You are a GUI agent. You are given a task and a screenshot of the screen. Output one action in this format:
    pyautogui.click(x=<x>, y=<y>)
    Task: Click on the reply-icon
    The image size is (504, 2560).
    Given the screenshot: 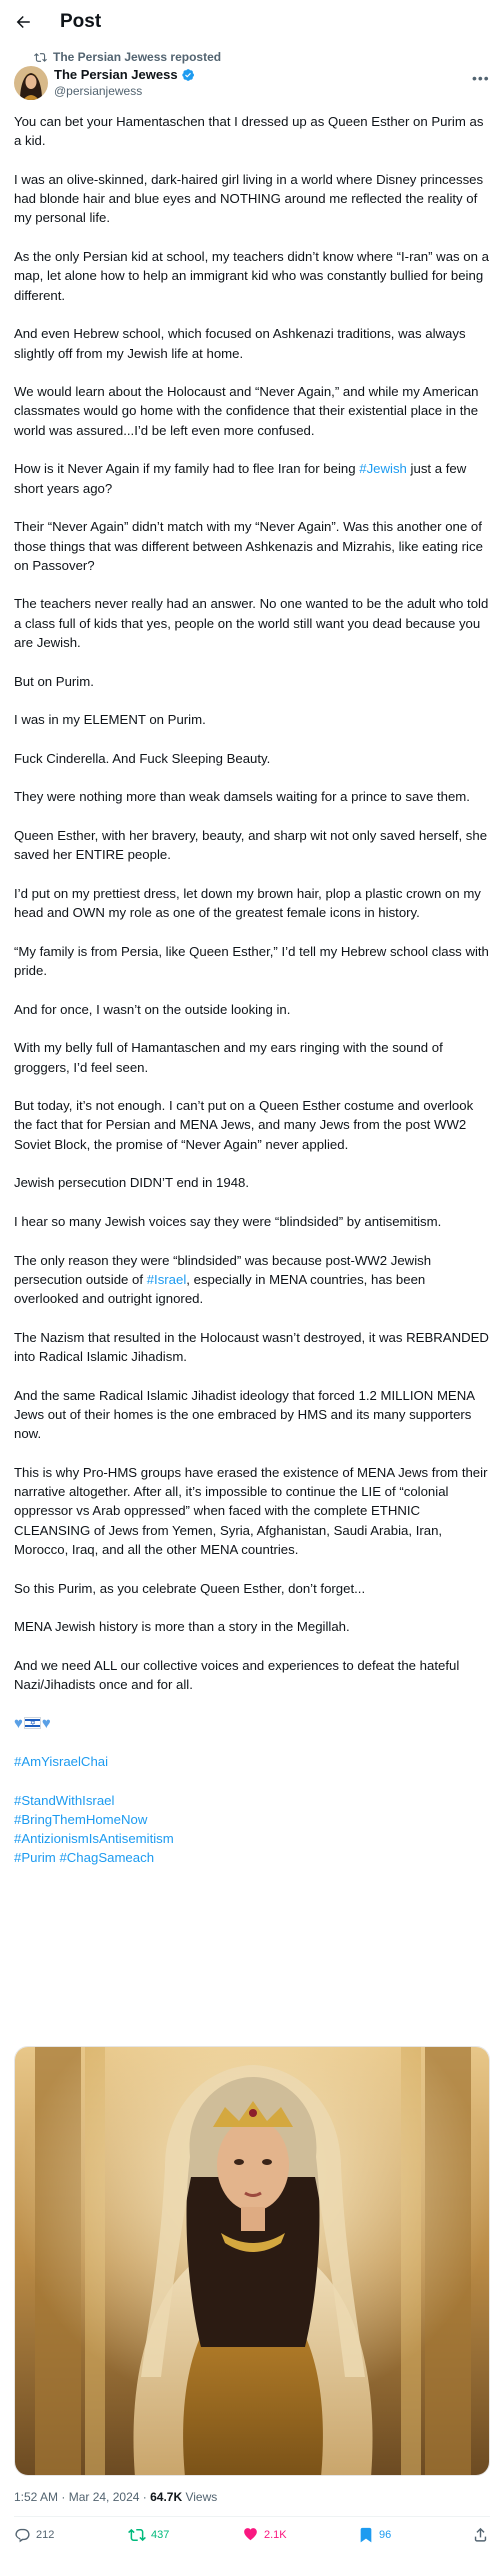 What is the action you would take?
    pyautogui.click(x=22, y=2535)
    